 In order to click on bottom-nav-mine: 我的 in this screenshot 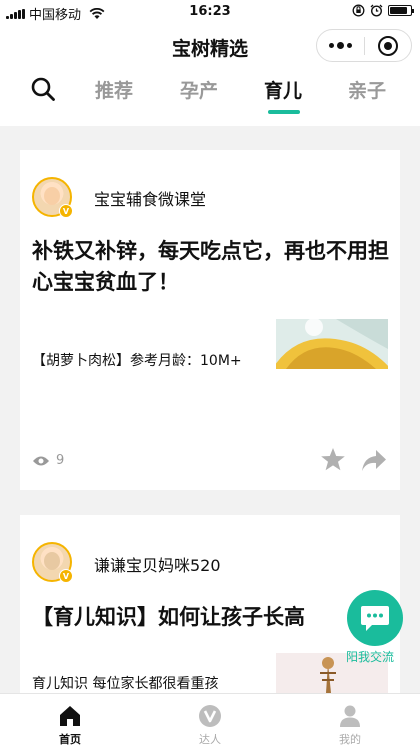, I will do `click(350, 720)`.